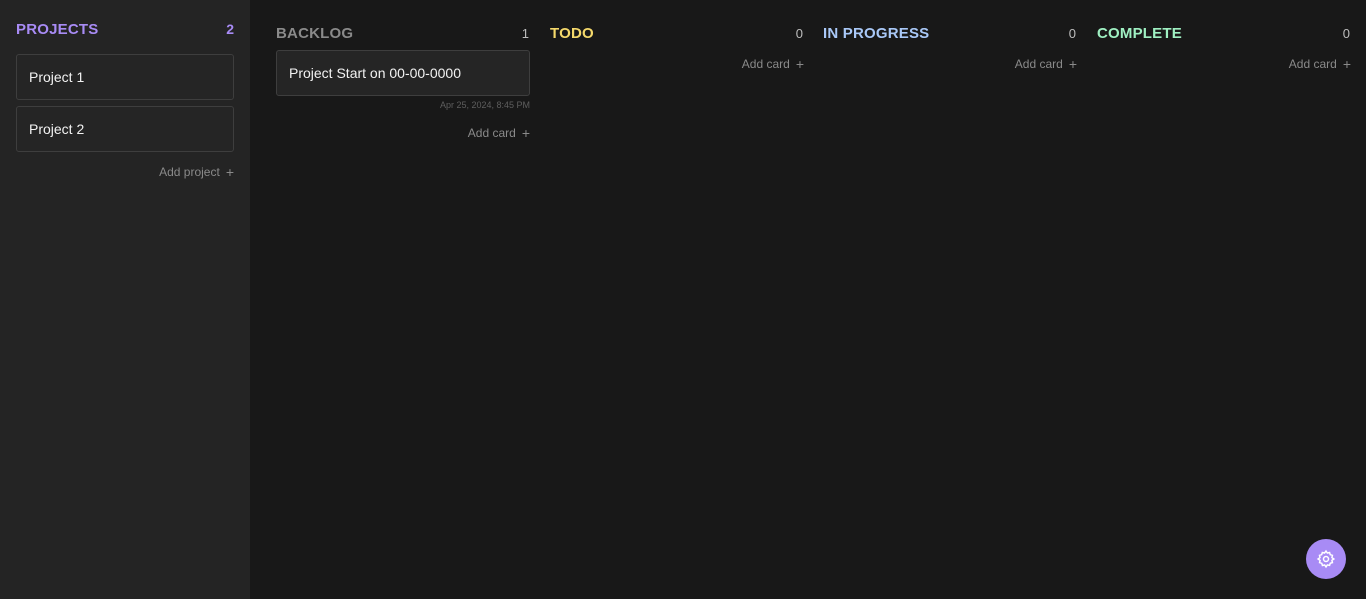  What do you see at coordinates (484, 105) in the screenshot?
I see `card-timestamp: Apr 25, 2024, 8:45 PM` at bounding box center [484, 105].